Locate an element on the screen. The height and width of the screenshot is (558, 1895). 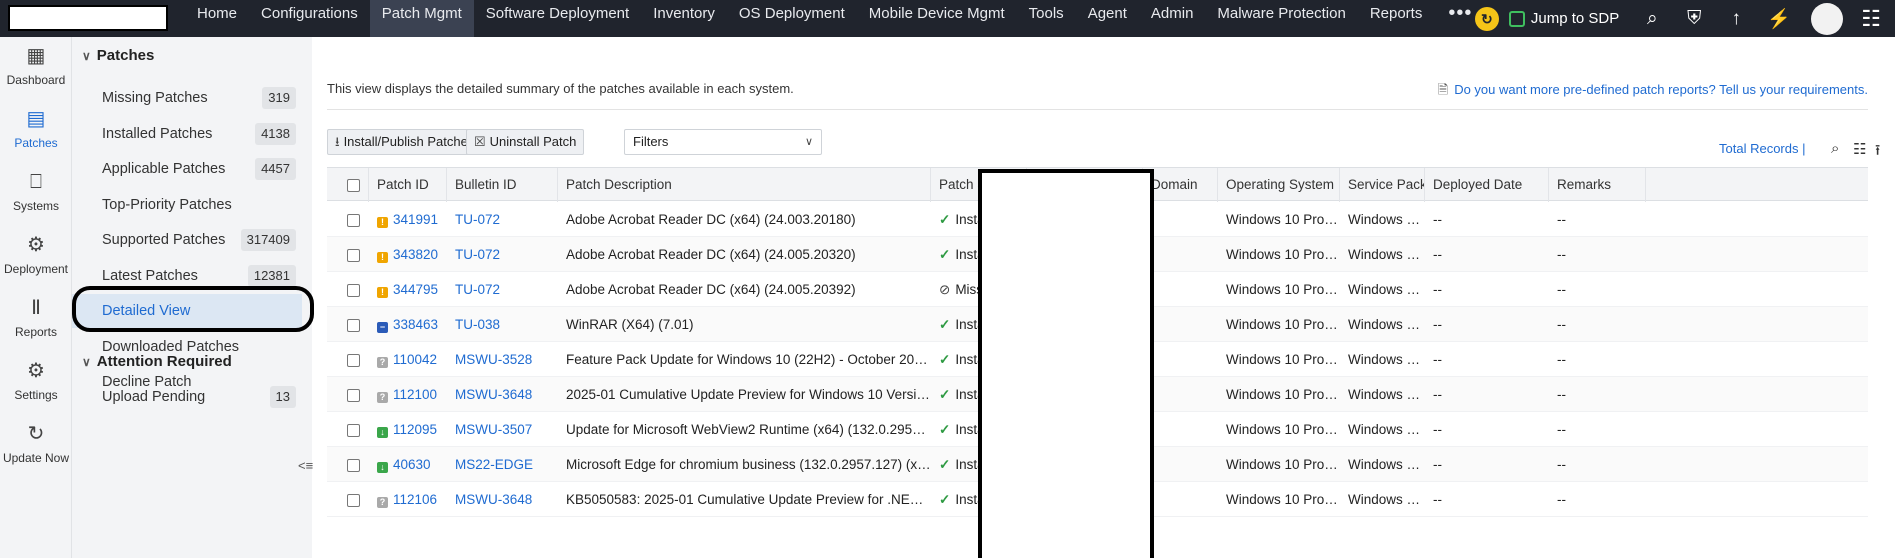
rail-item-deployment: ⚙ Deployment is located at coordinates (36, 254).